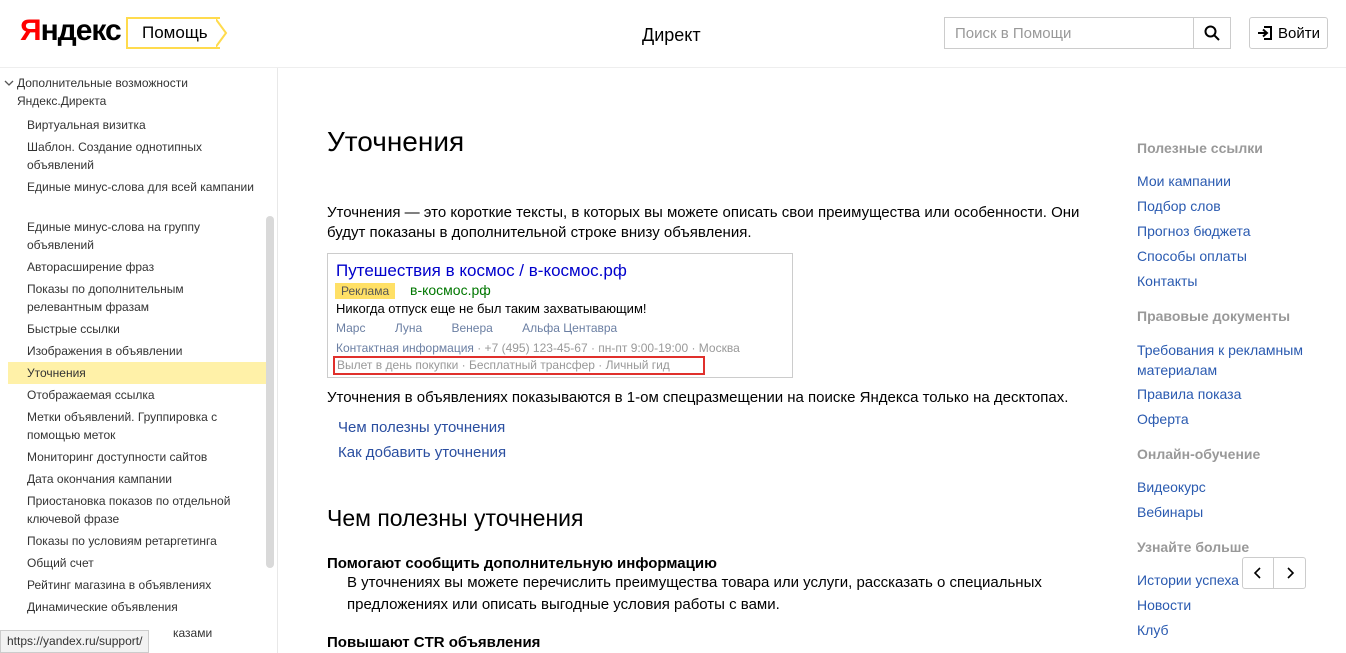  I want to click on login-label: Войти, so click(1299, 33).